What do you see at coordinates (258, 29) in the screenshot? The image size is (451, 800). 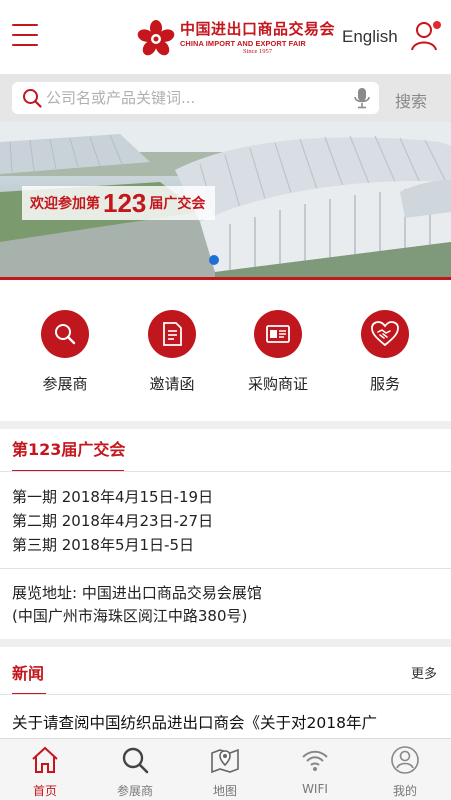 I see `logo-chinese-text: 中国进出口商品交易会` at bounding box center [258, 29].